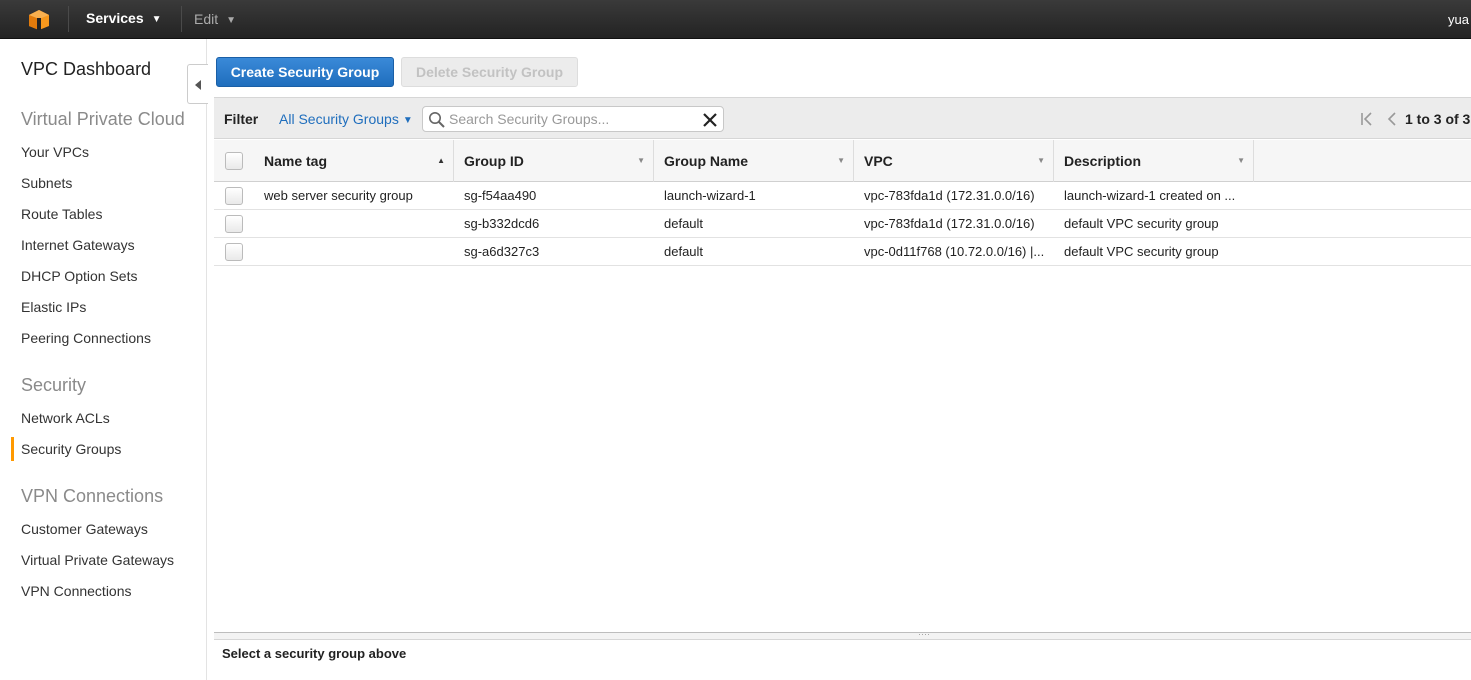  What do you see at coordinates (710, 195) in the screenshot?
I see `cell-group-name: launch-wizard-1` at bounding box center [710, 195].